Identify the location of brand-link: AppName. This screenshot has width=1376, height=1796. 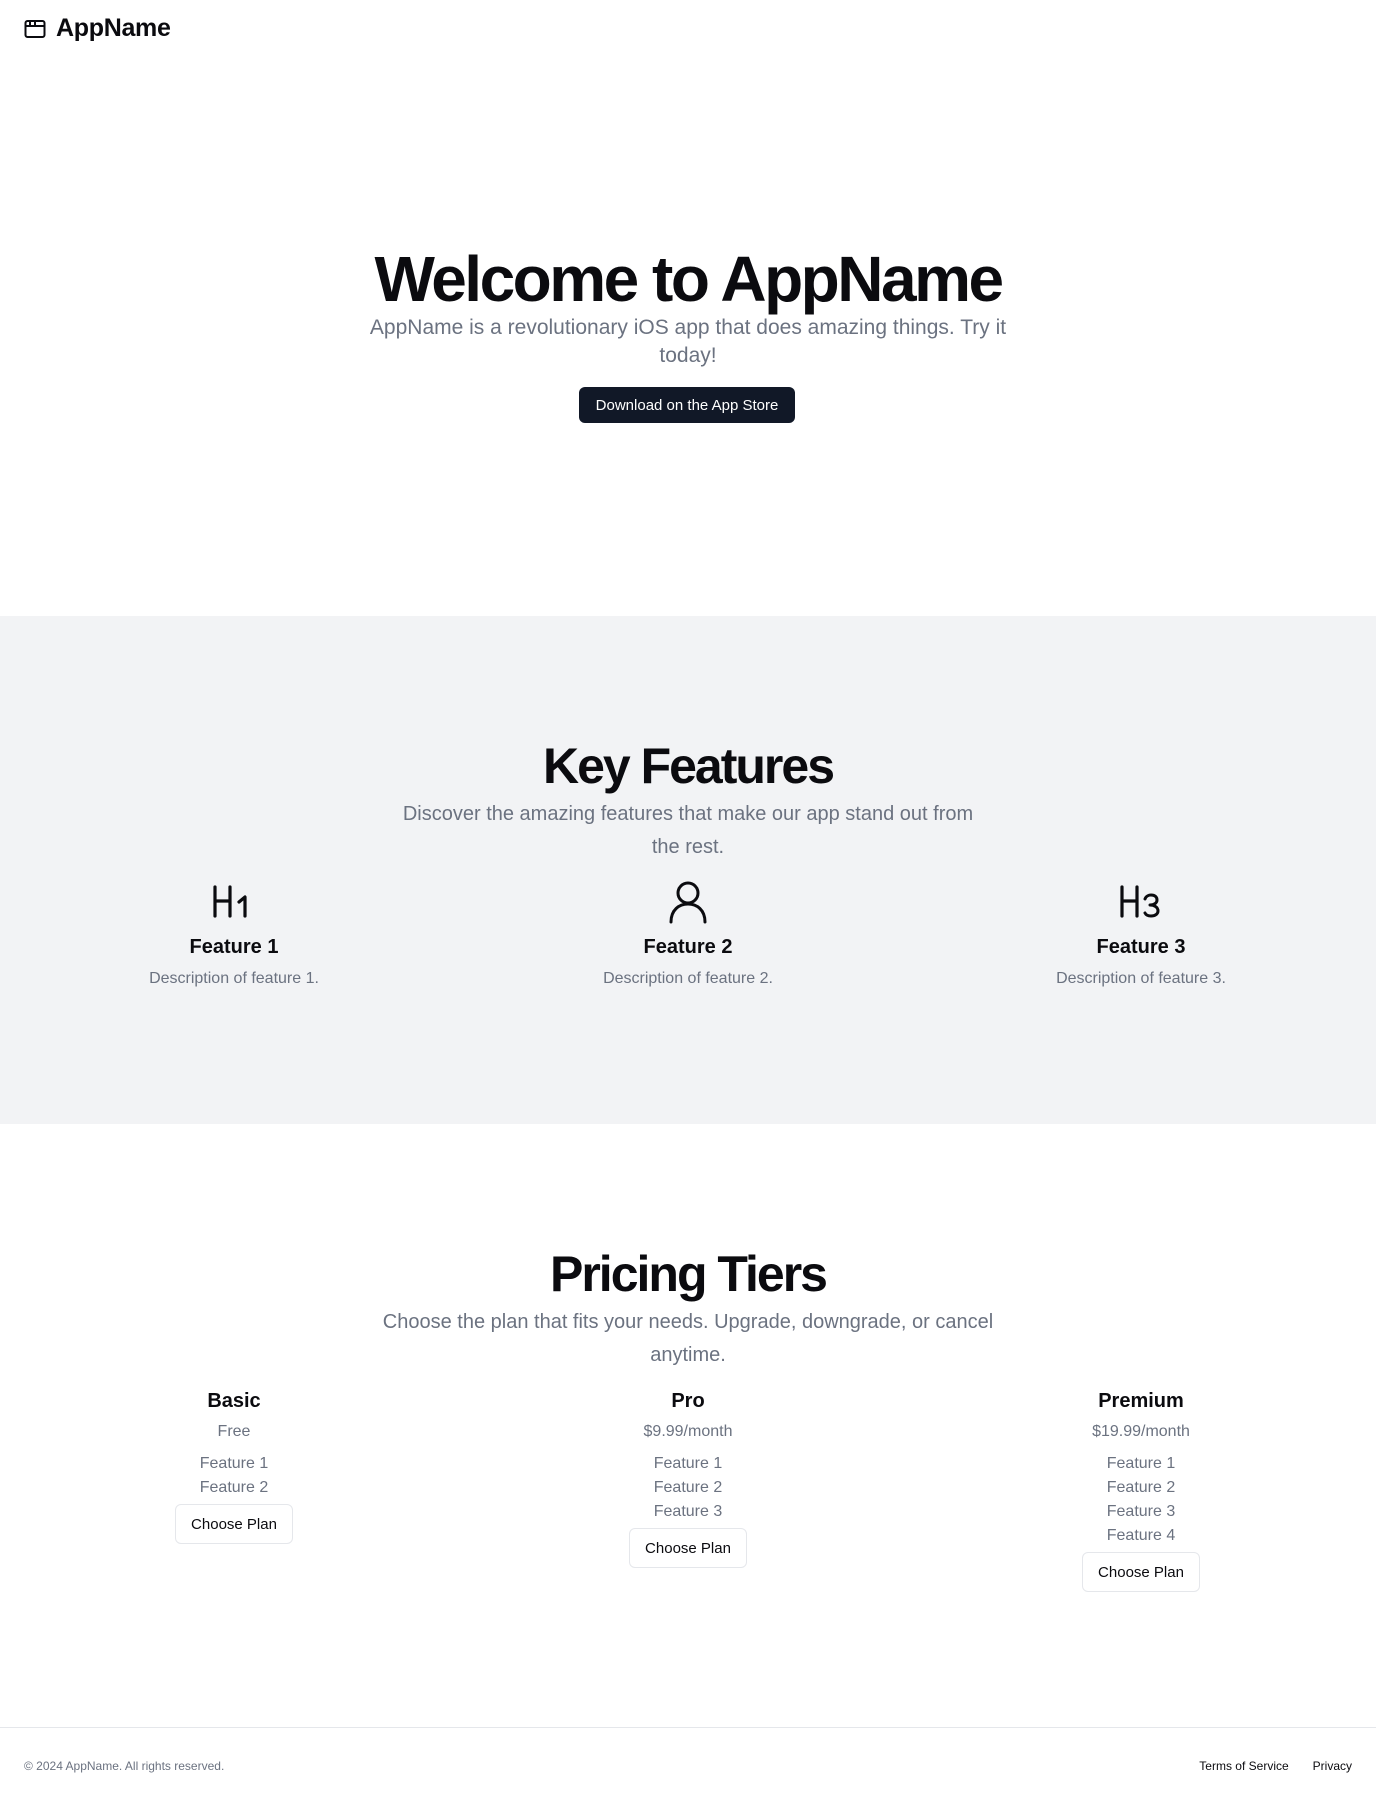
(97, 28).